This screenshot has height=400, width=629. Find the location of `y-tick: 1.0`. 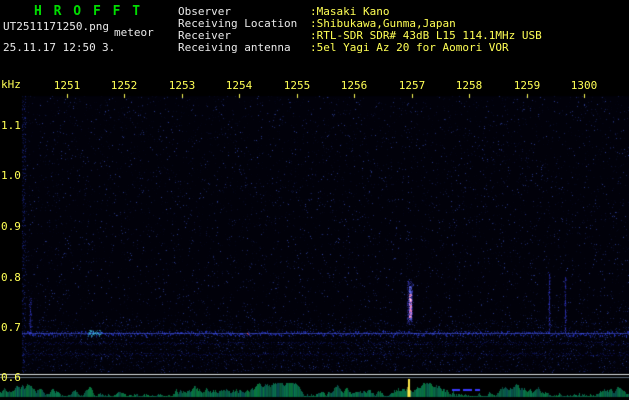

y-tick: 1.0 is located at coordinates (11, 175).